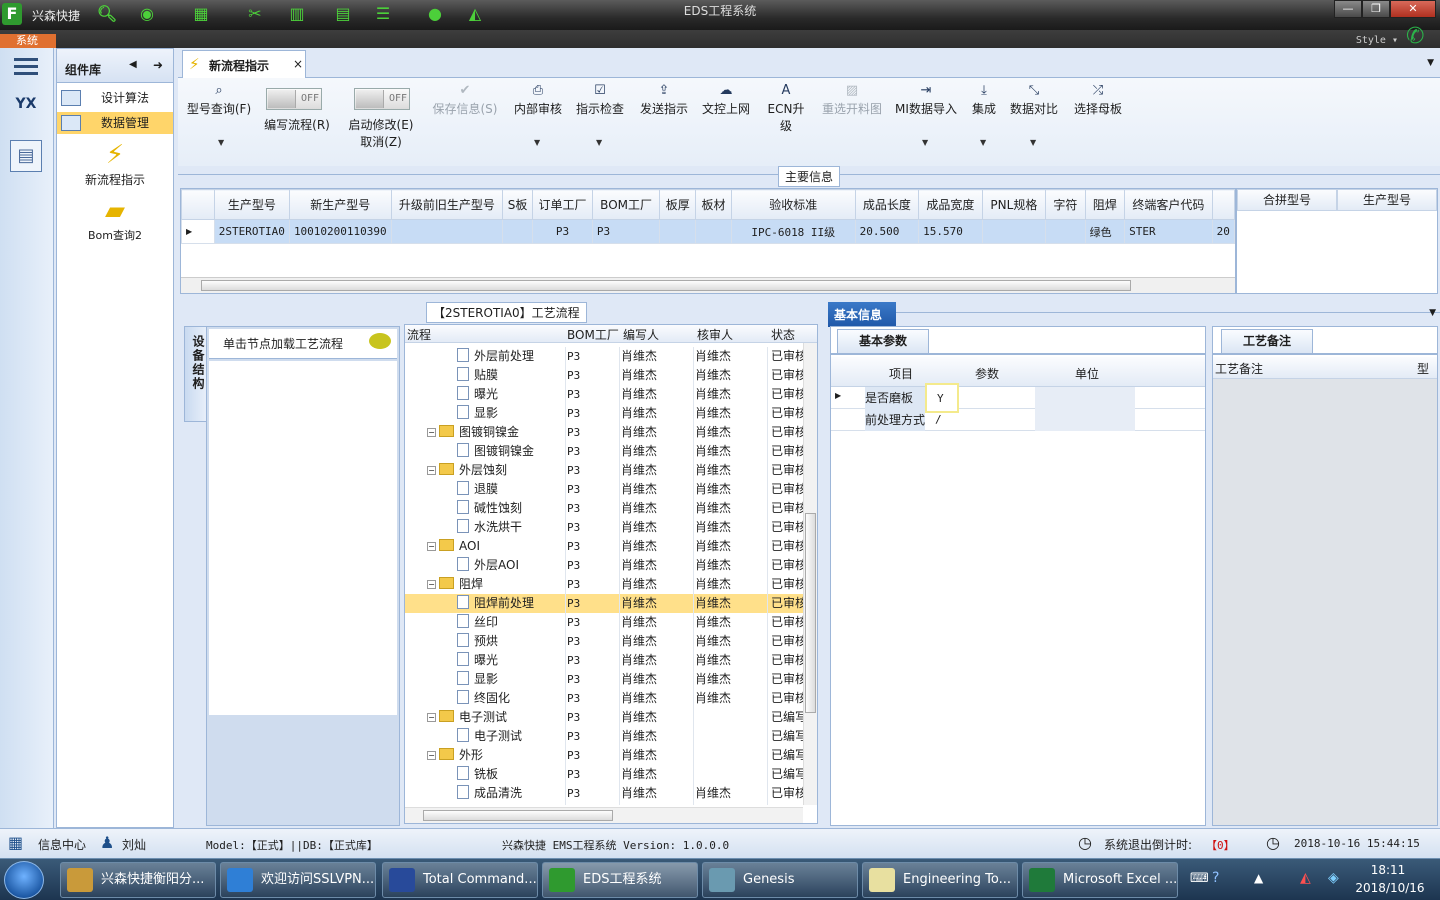 This screenshot has width=1440, height=900. What do you see at coordinates (1087, 373) in the screenshot?
I see `col-header: 单位` at bounding box center [1087, 373].